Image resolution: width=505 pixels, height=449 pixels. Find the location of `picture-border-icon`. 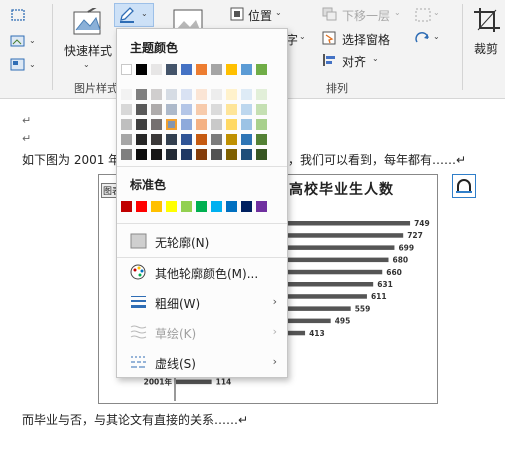

picture-border-icon is located at coordinates (18, 15).